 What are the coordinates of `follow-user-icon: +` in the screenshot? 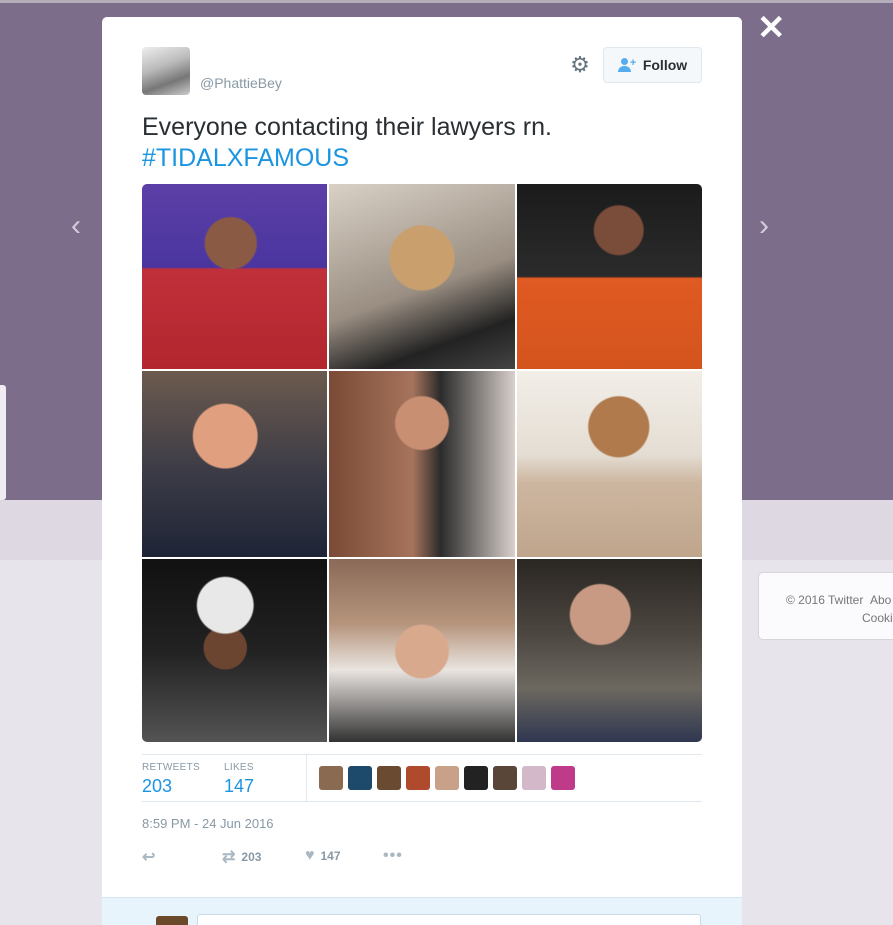 It's located at (626, 65).